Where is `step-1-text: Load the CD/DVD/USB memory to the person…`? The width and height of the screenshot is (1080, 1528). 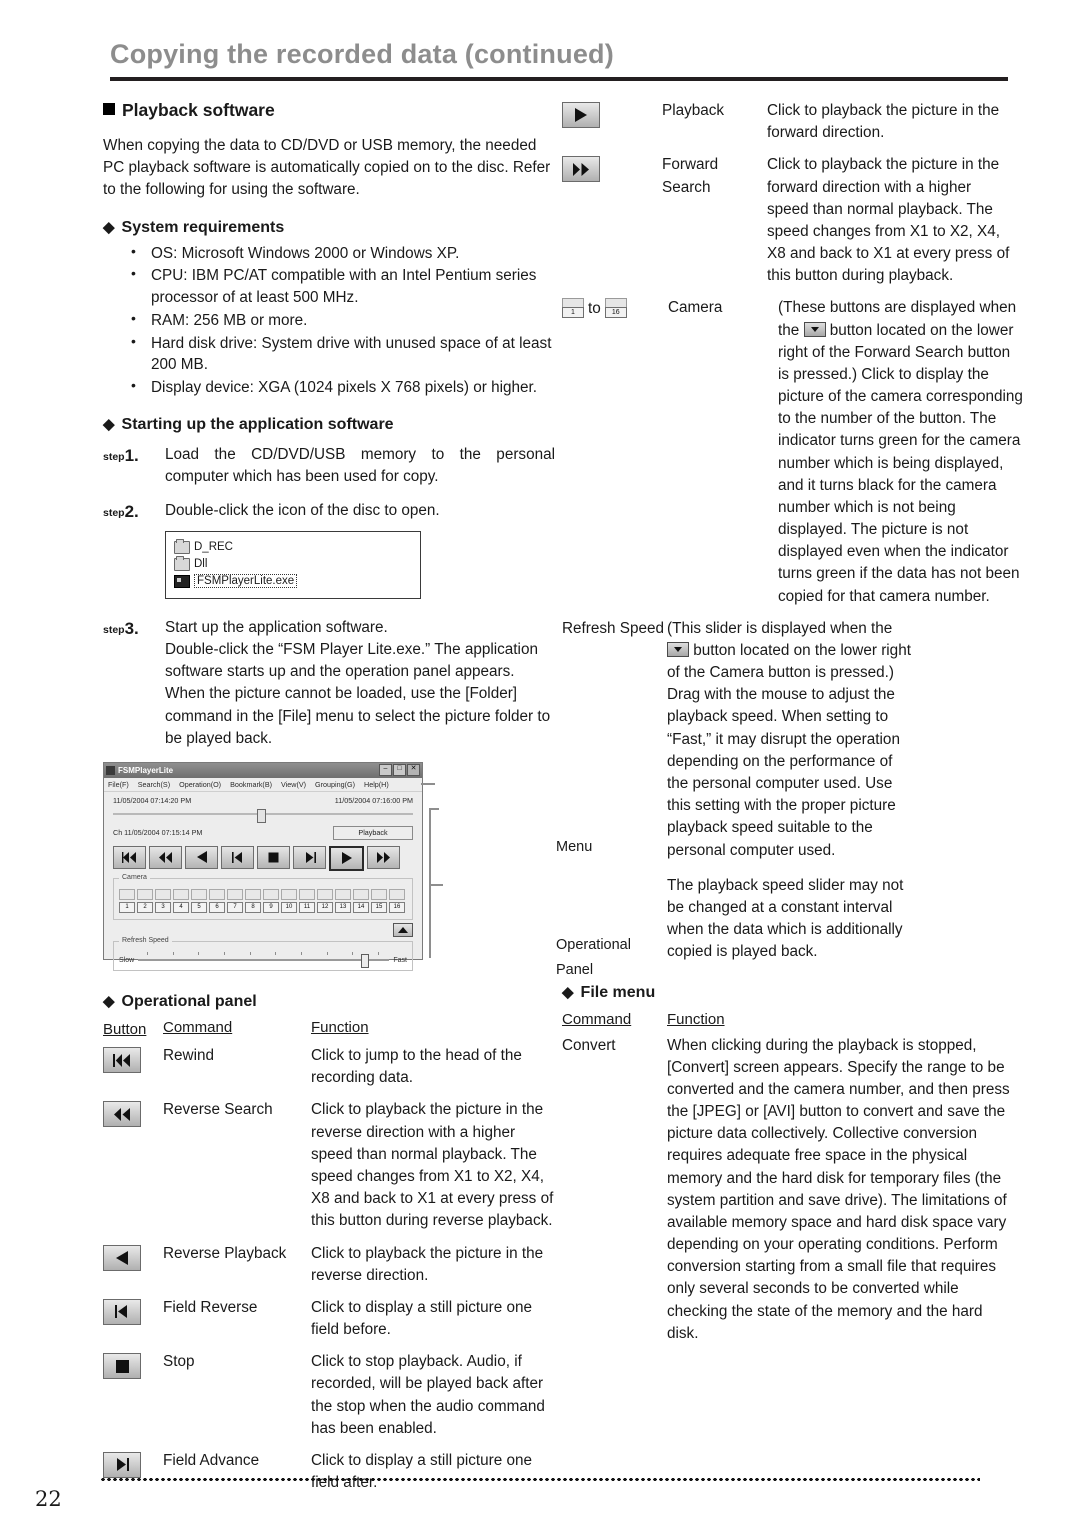
step-1-text: Load the CD/DVD/USB memory to the person… is located at coordinates (360, 465).